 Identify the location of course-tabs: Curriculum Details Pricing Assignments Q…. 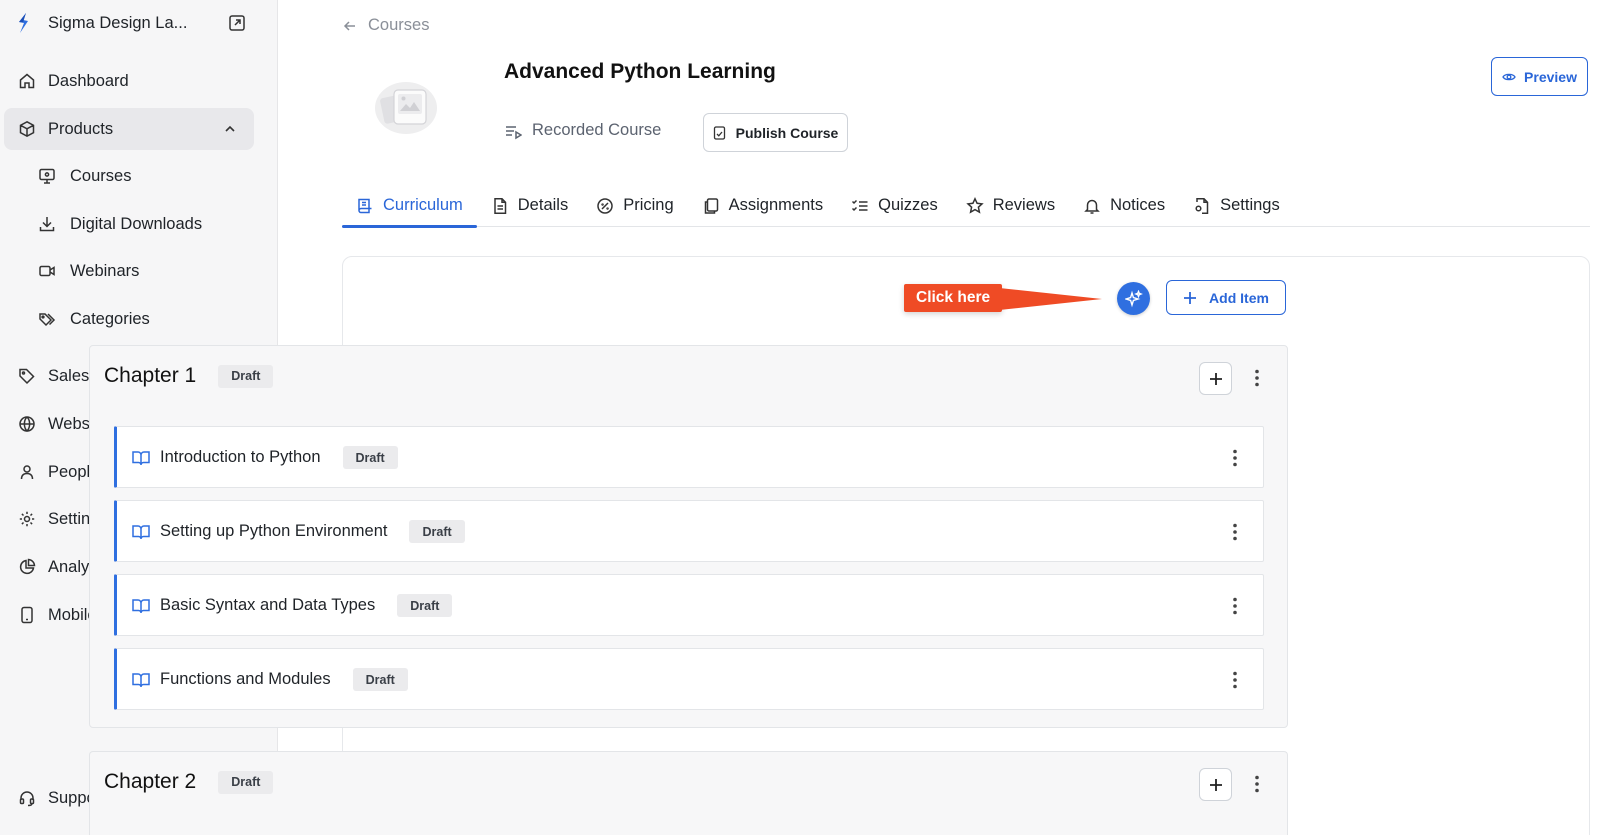
(966, 206).